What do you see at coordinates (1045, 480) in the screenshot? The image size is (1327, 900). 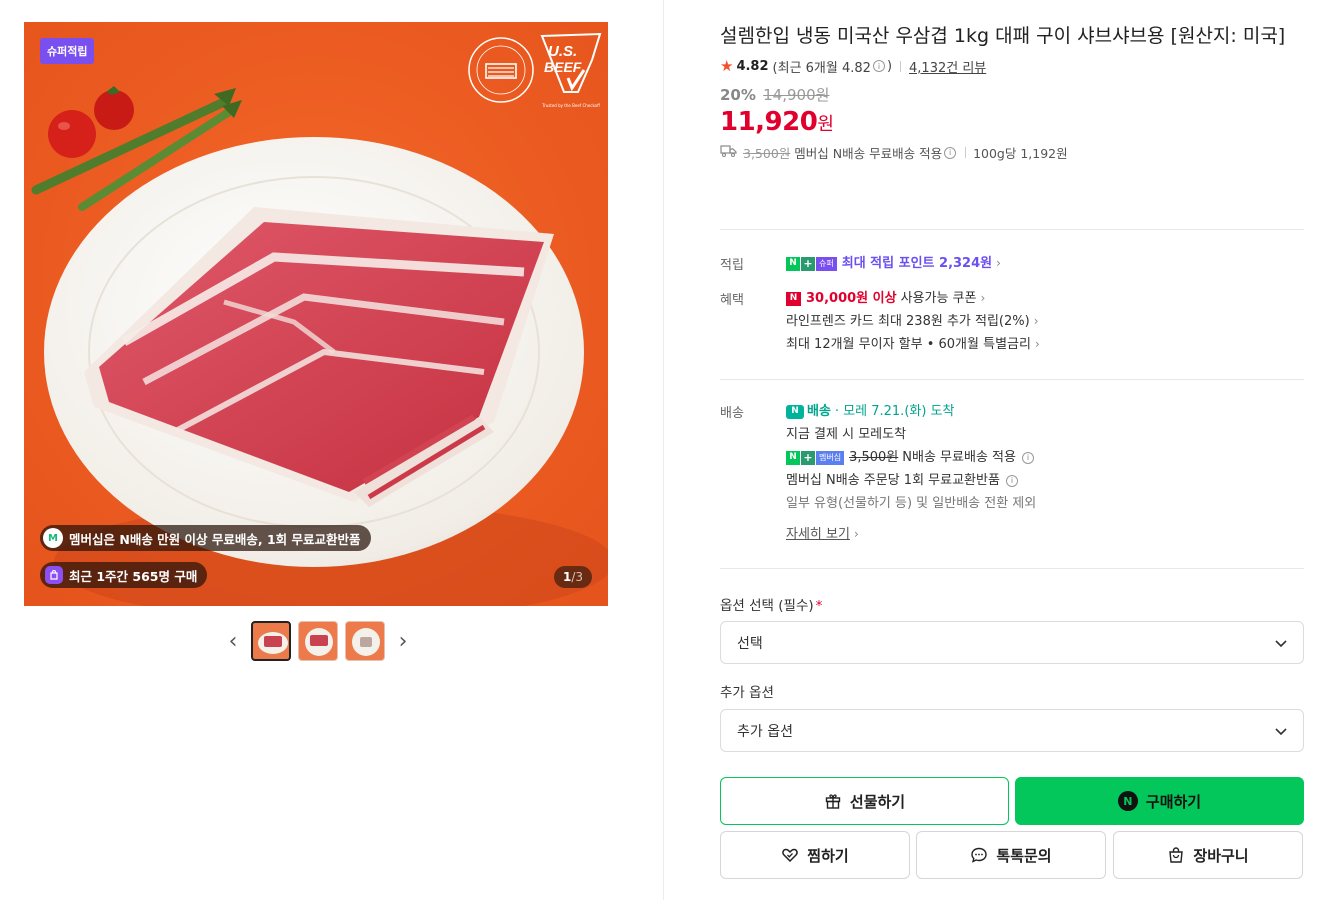 I see `exchange-row: 멤버십 N배송 주문당 1회 무료교환반품 i` at bounding box center [1045, 480].